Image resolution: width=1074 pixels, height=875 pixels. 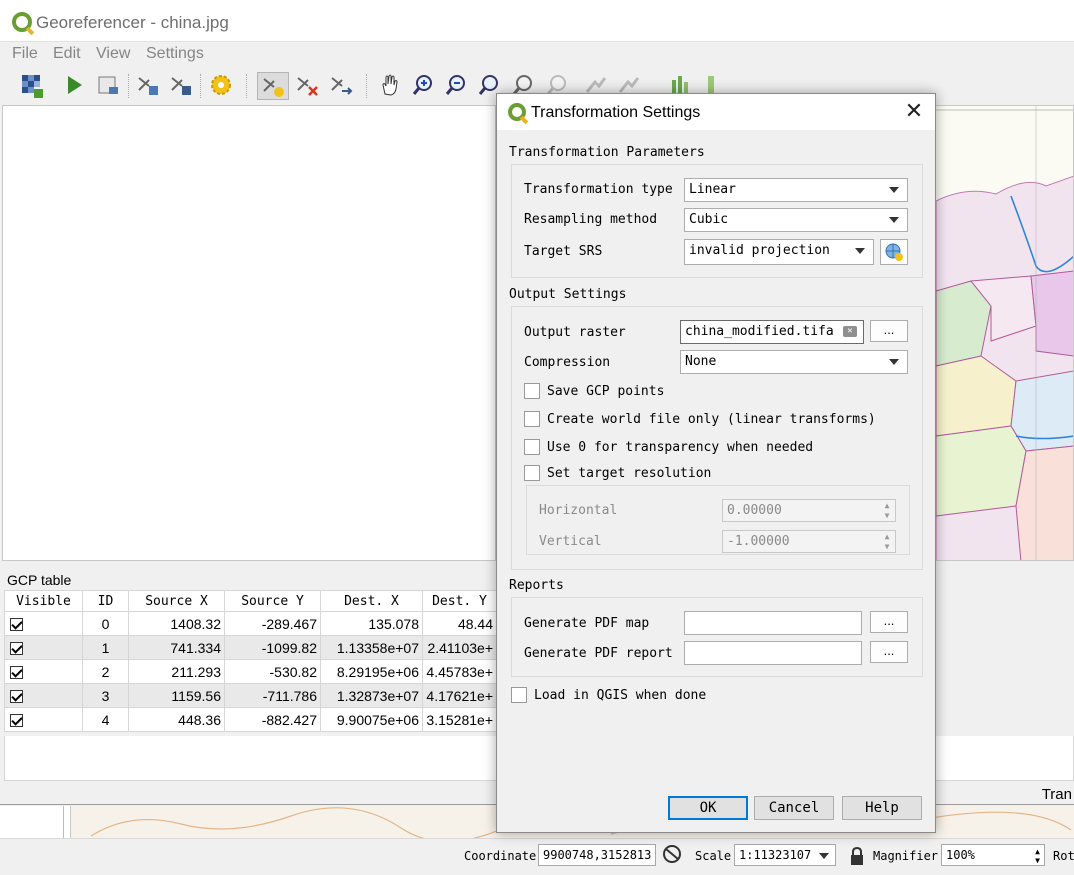 I want to click on source-y-cell: -530.82, so click(x=272, y=671).